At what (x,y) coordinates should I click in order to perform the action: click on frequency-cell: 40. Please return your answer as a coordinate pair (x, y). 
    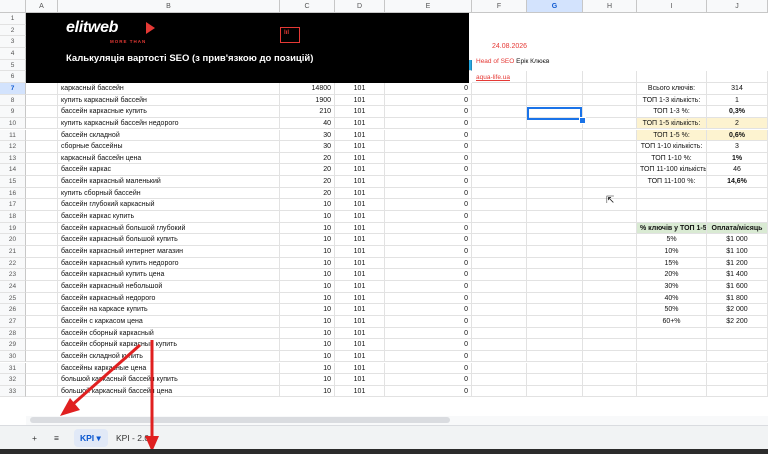
    Looking at the image, I should click on (307, 123).